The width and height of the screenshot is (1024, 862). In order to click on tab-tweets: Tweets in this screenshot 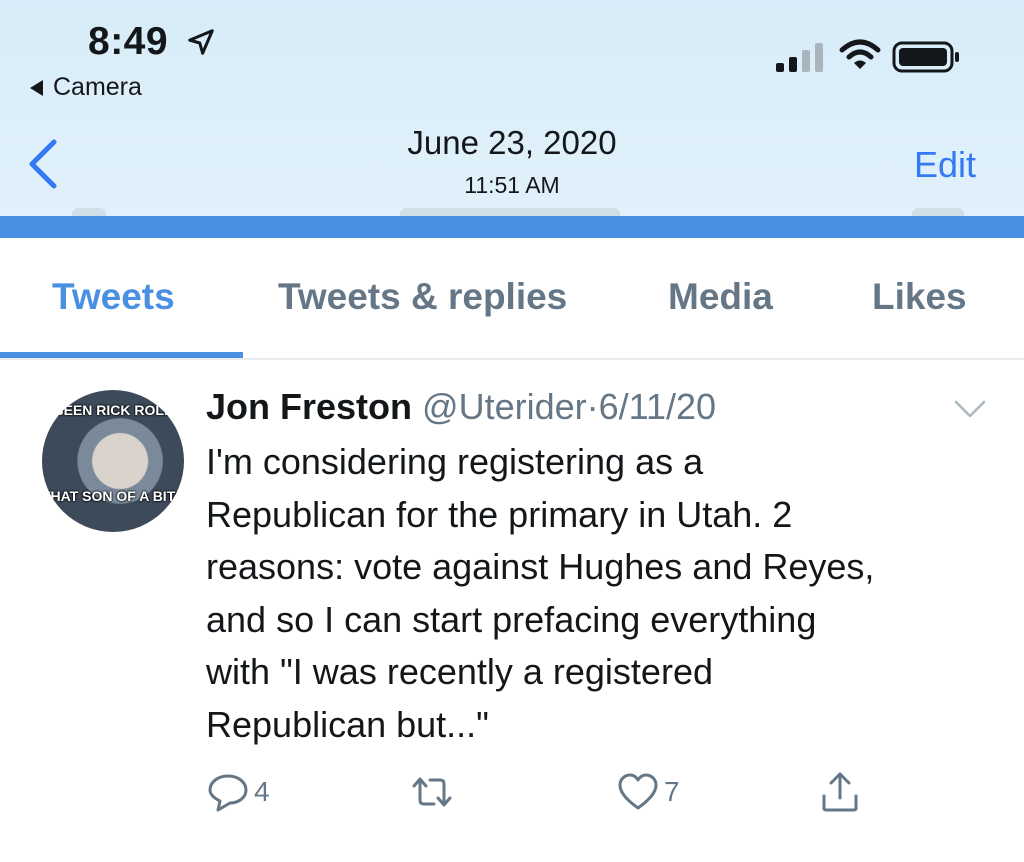, I will do `click(113, 297)`.